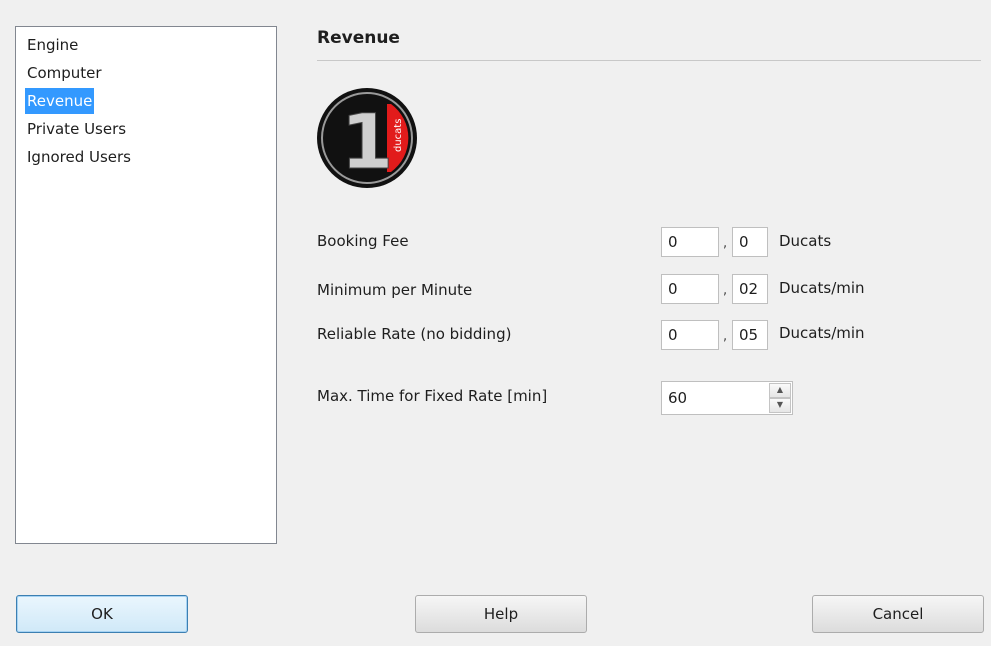 This screenshot has width=991, height=646. Describe the element at coordinates (363, 241) in the screenshot. I see `booking-fee-label: Booking Fee` at that location.